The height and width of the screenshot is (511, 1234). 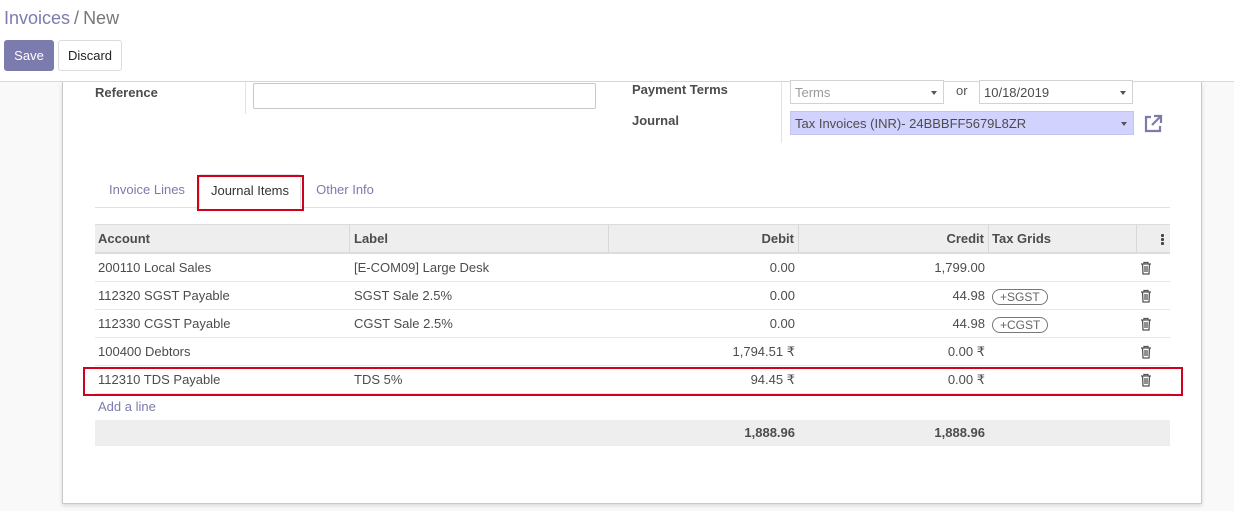 What do you see at coordinates (250, 191) in the screenshot?
I see `tab-journal-items: Journal Items` at bounding box center [250, 191].